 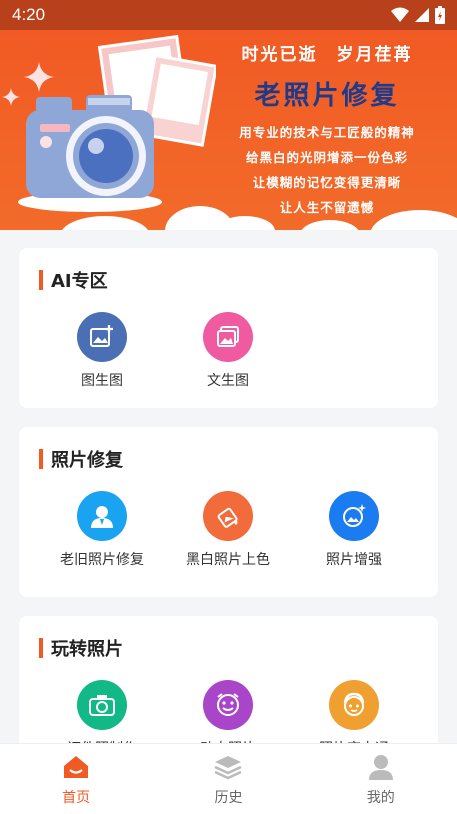 I want to click on person-icon, so click(x=102, y=516).